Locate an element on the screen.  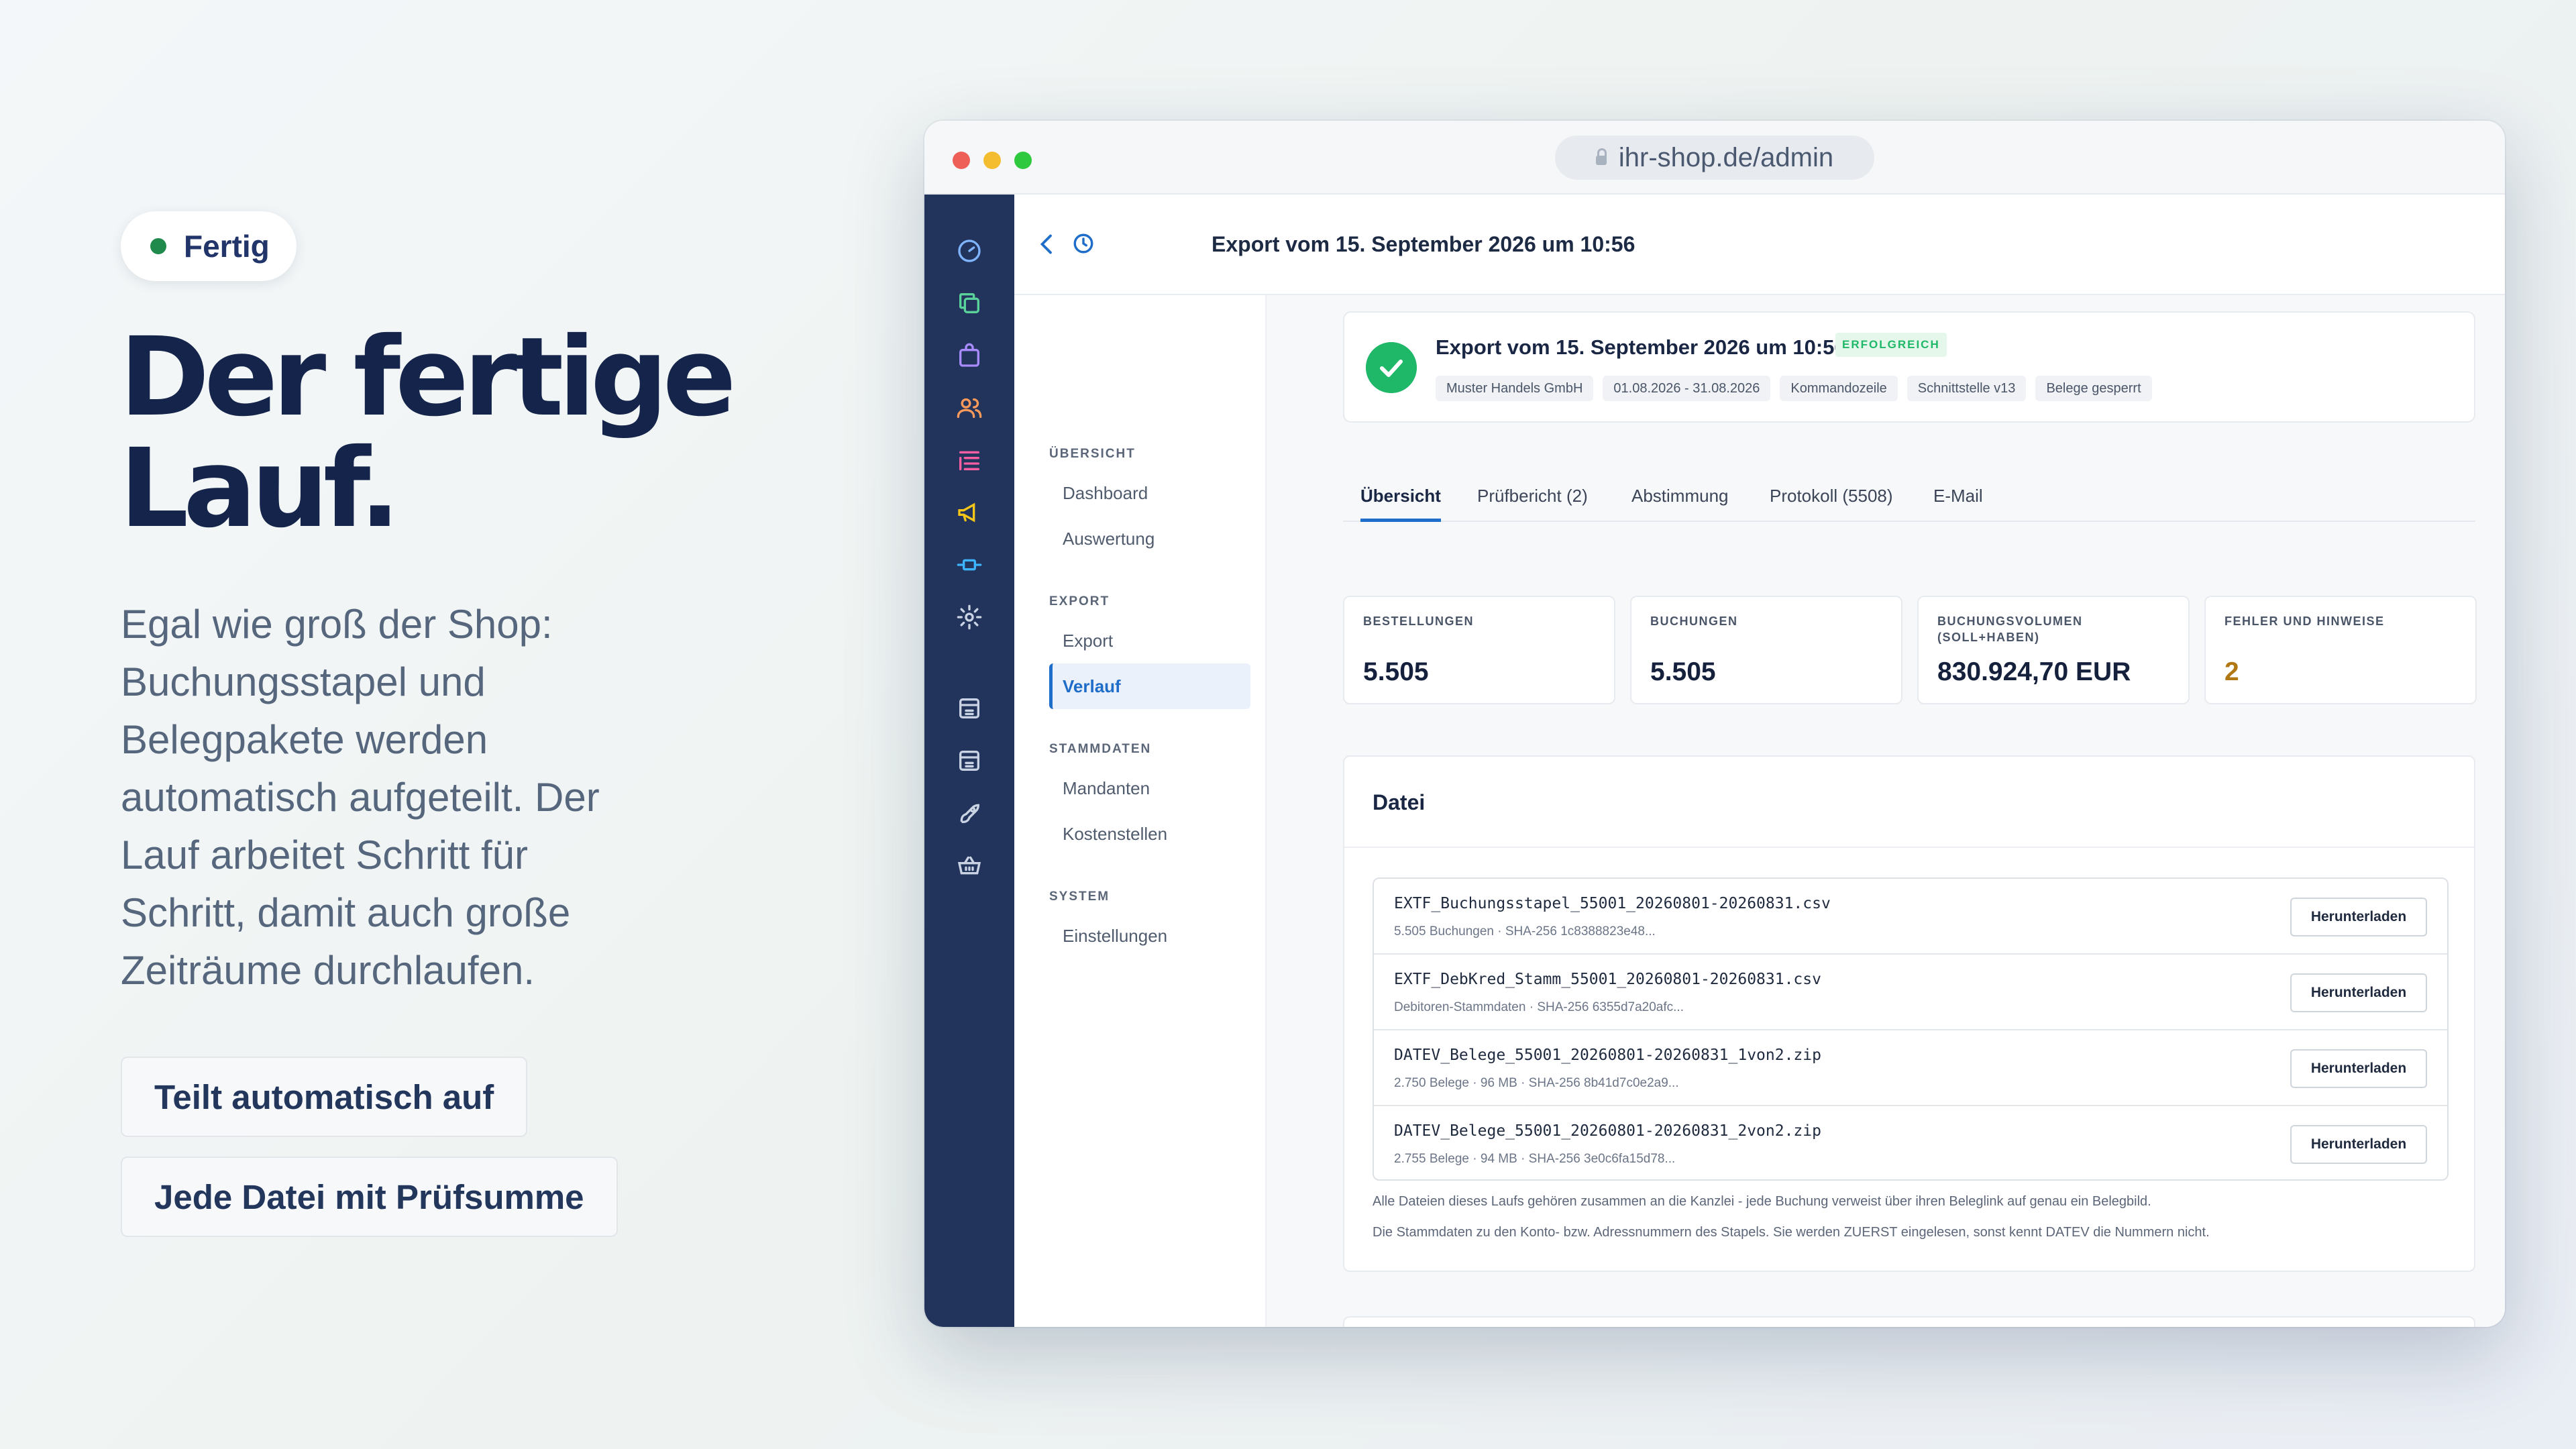
icon-sidebar is located at coordinates (969, 761).